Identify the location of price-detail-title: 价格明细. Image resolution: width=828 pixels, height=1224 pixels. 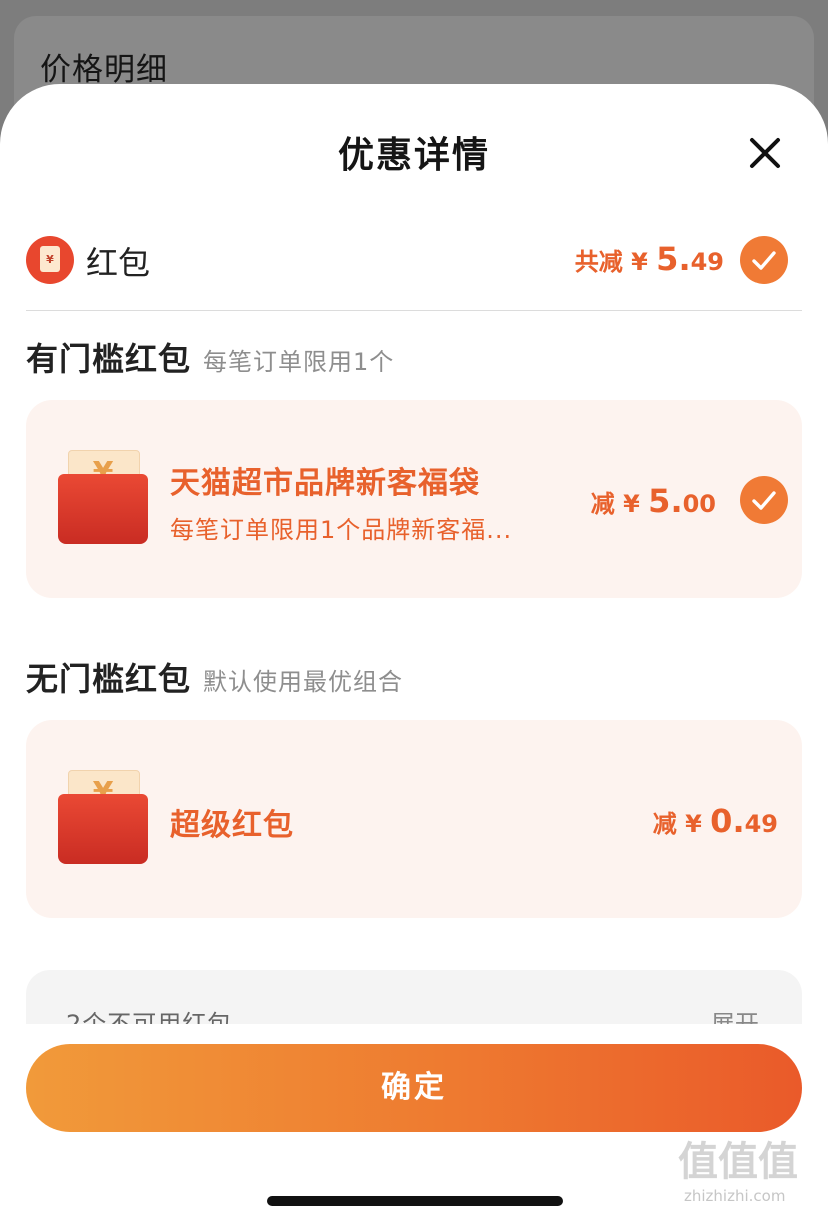
(104, 70).